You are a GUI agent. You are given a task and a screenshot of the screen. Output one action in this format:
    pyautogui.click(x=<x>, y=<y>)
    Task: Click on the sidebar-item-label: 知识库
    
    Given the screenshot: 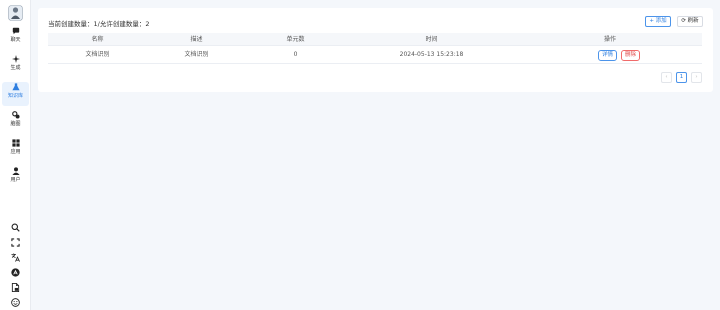 What is the action you would take?
    pyautogui.click(x=15, y=96)
    